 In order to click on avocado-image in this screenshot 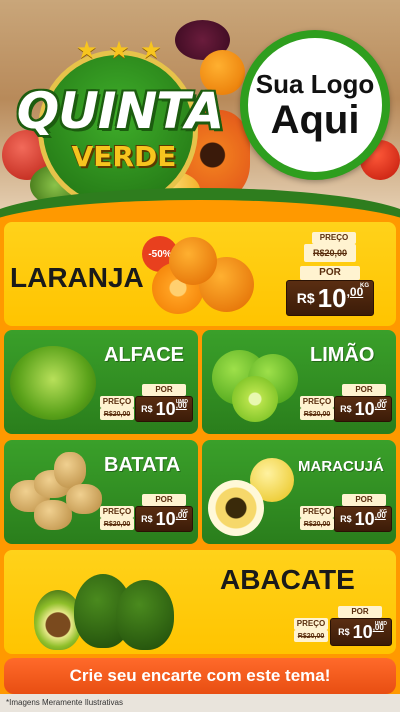, I will do `click(145, 615)`.